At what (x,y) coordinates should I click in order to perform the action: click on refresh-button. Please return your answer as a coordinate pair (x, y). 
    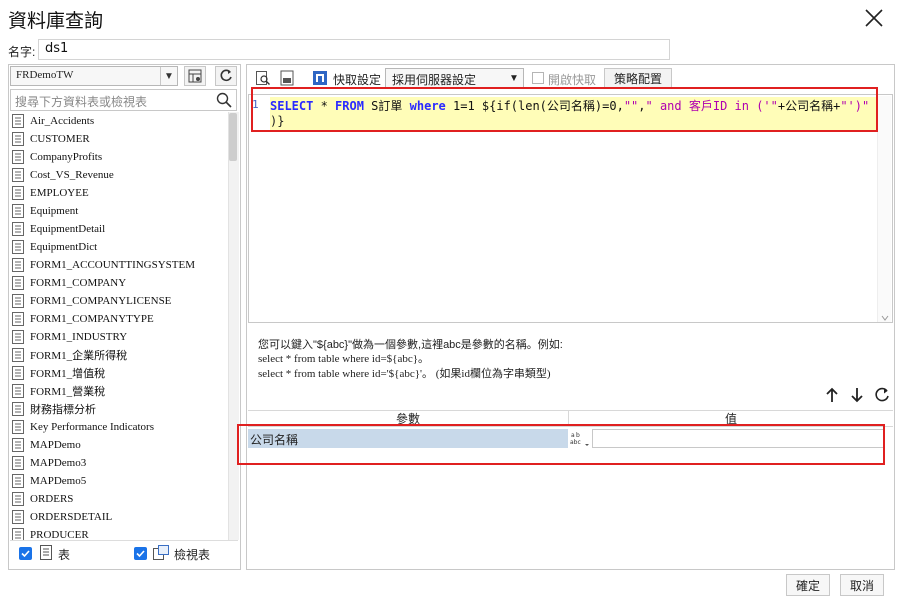
    Looking at the image, I should click on (226, 76).